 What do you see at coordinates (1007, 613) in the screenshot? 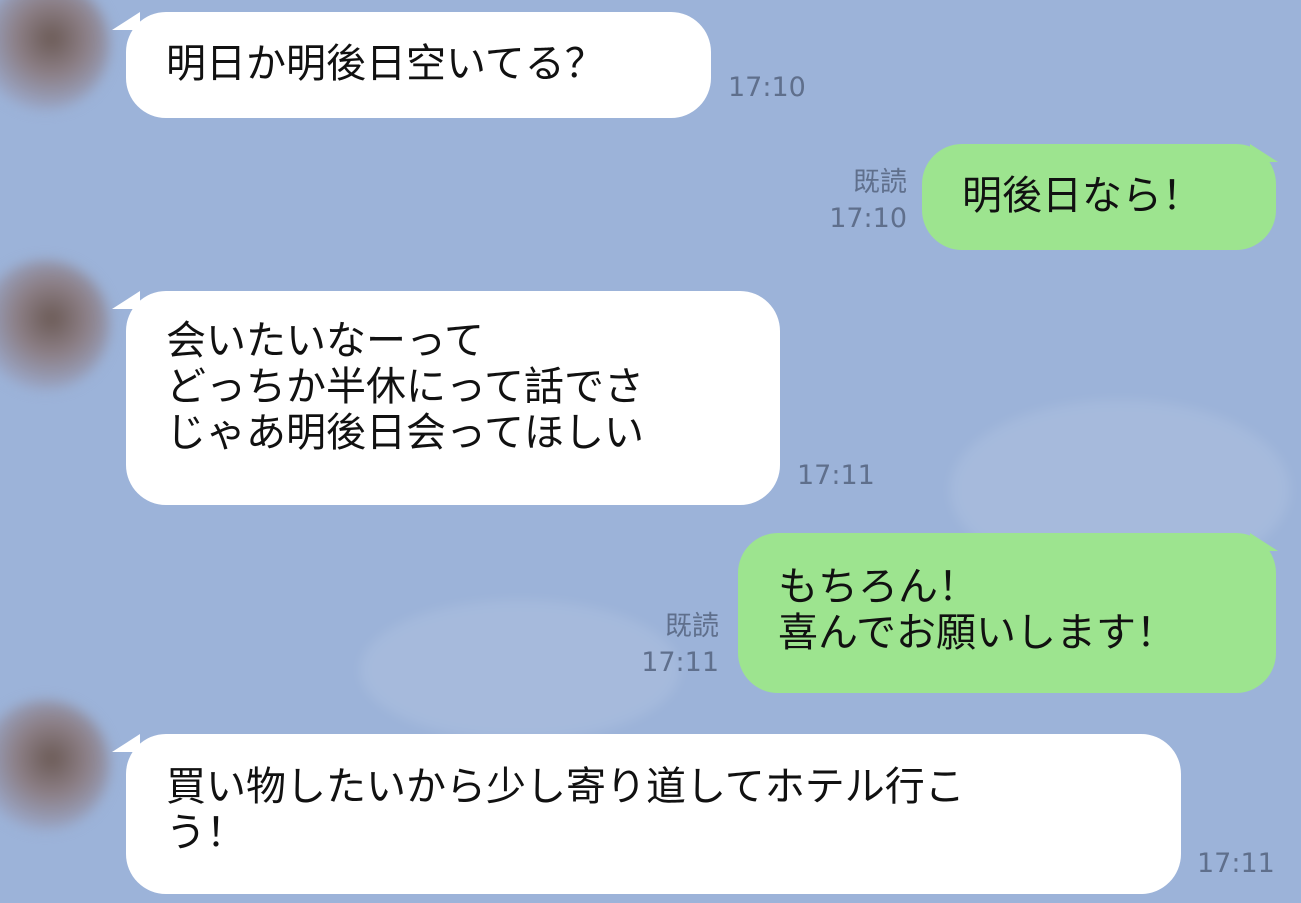
I see `outgoing-message-bubble: もちろん！ 喜んでお願いします！` at bounding box center [1007, 613].